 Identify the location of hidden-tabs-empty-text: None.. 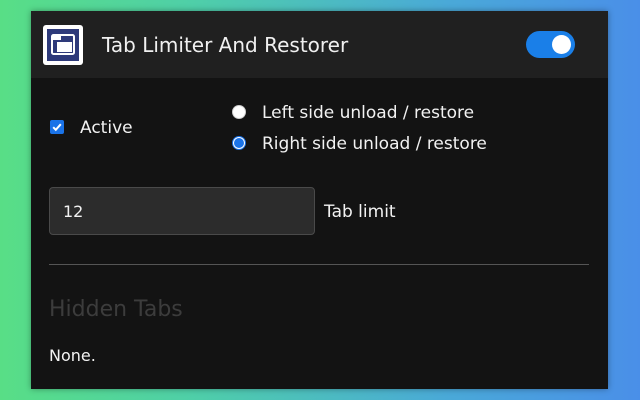
(72, 355).